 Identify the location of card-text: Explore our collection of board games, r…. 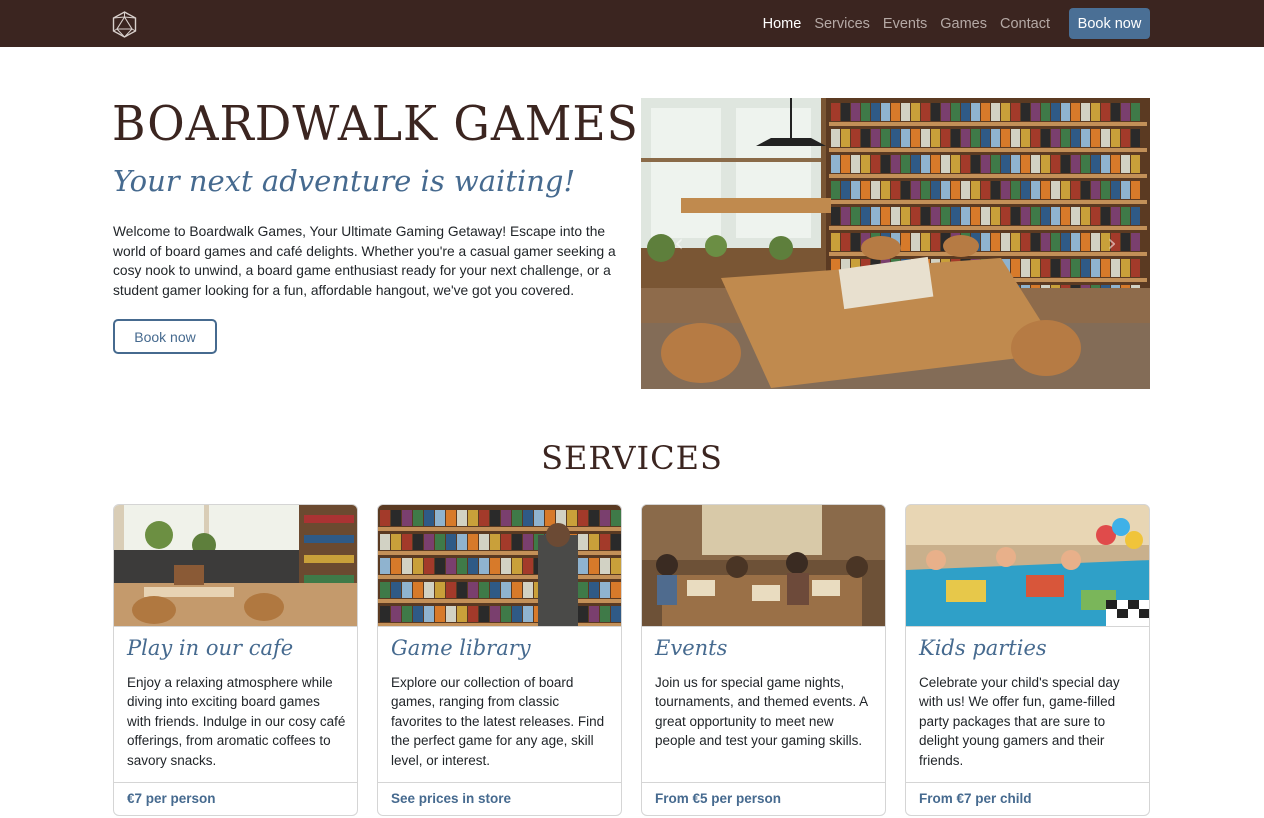
(498, 721).